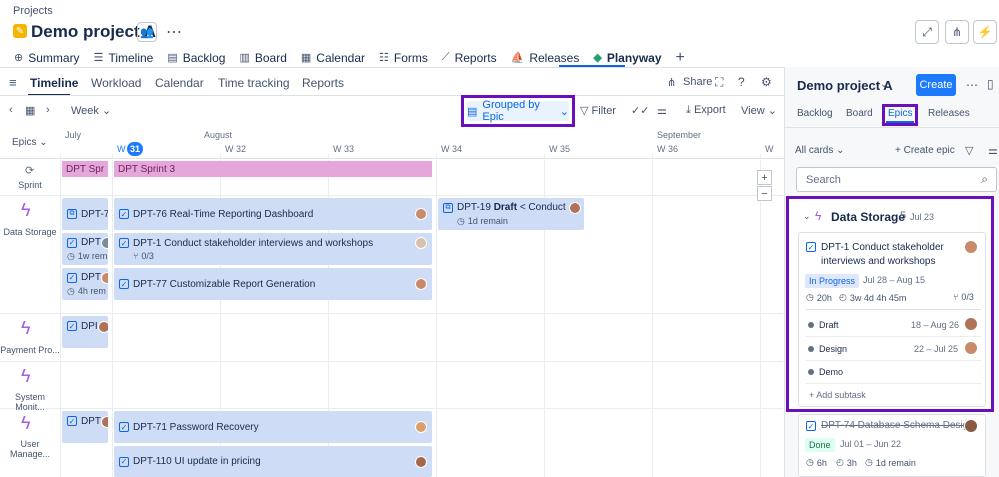 The image size is (999, 477). I want to click on subtab-calendar: Calendar, so click(179, 83).